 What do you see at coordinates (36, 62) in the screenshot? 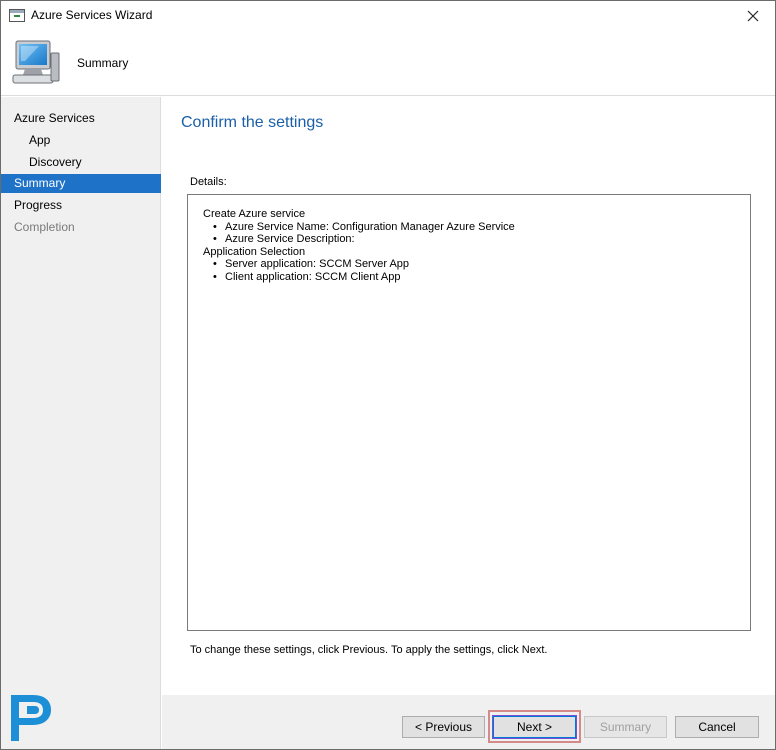
I see `computer-icon` at bounding box center [36, 62].